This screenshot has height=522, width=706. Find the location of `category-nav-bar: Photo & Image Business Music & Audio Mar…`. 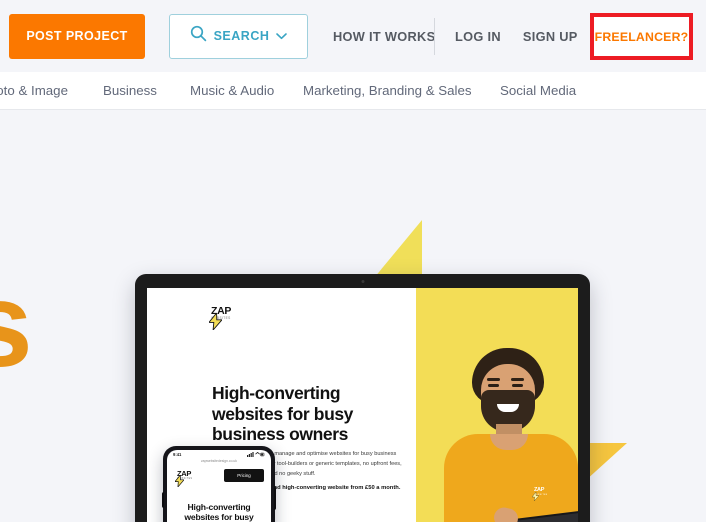

category-nav-bar: Photo & Image Business Music & Audio Mar… is located at coordinates (353, 91).